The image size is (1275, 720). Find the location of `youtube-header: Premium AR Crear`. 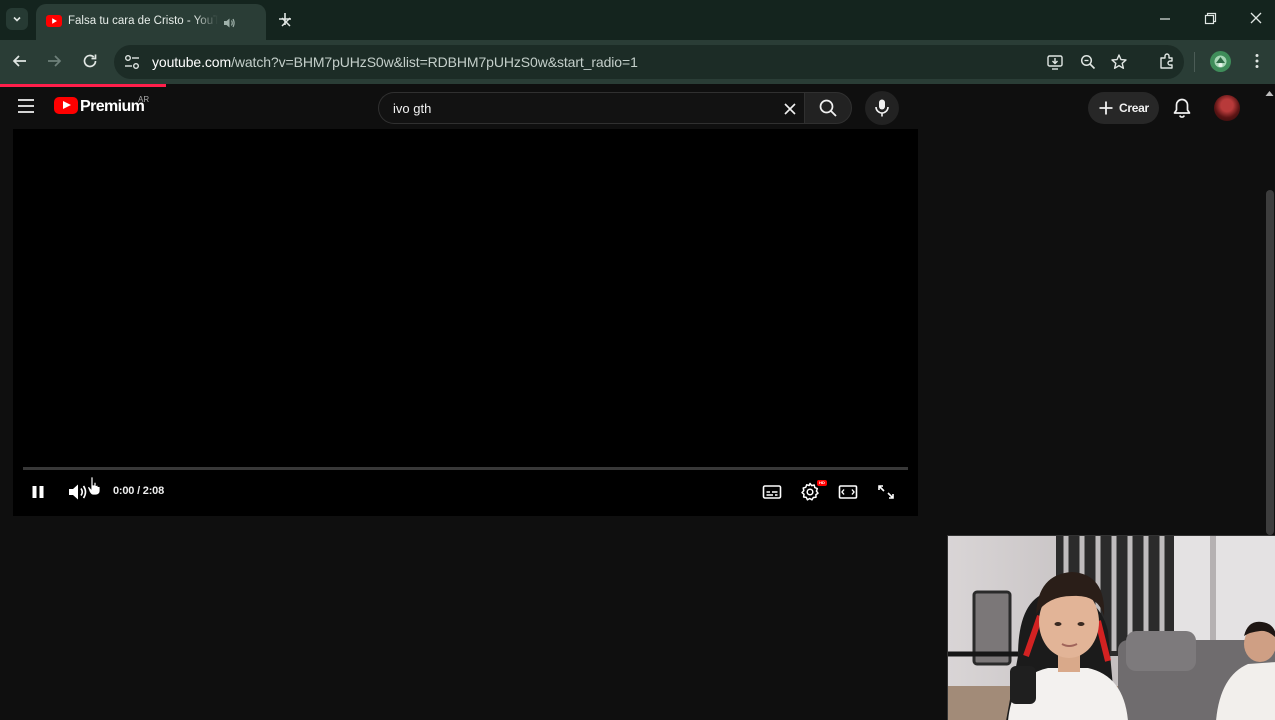

youtube-header: Premium AR Crear is located at coordinates (637, 108).